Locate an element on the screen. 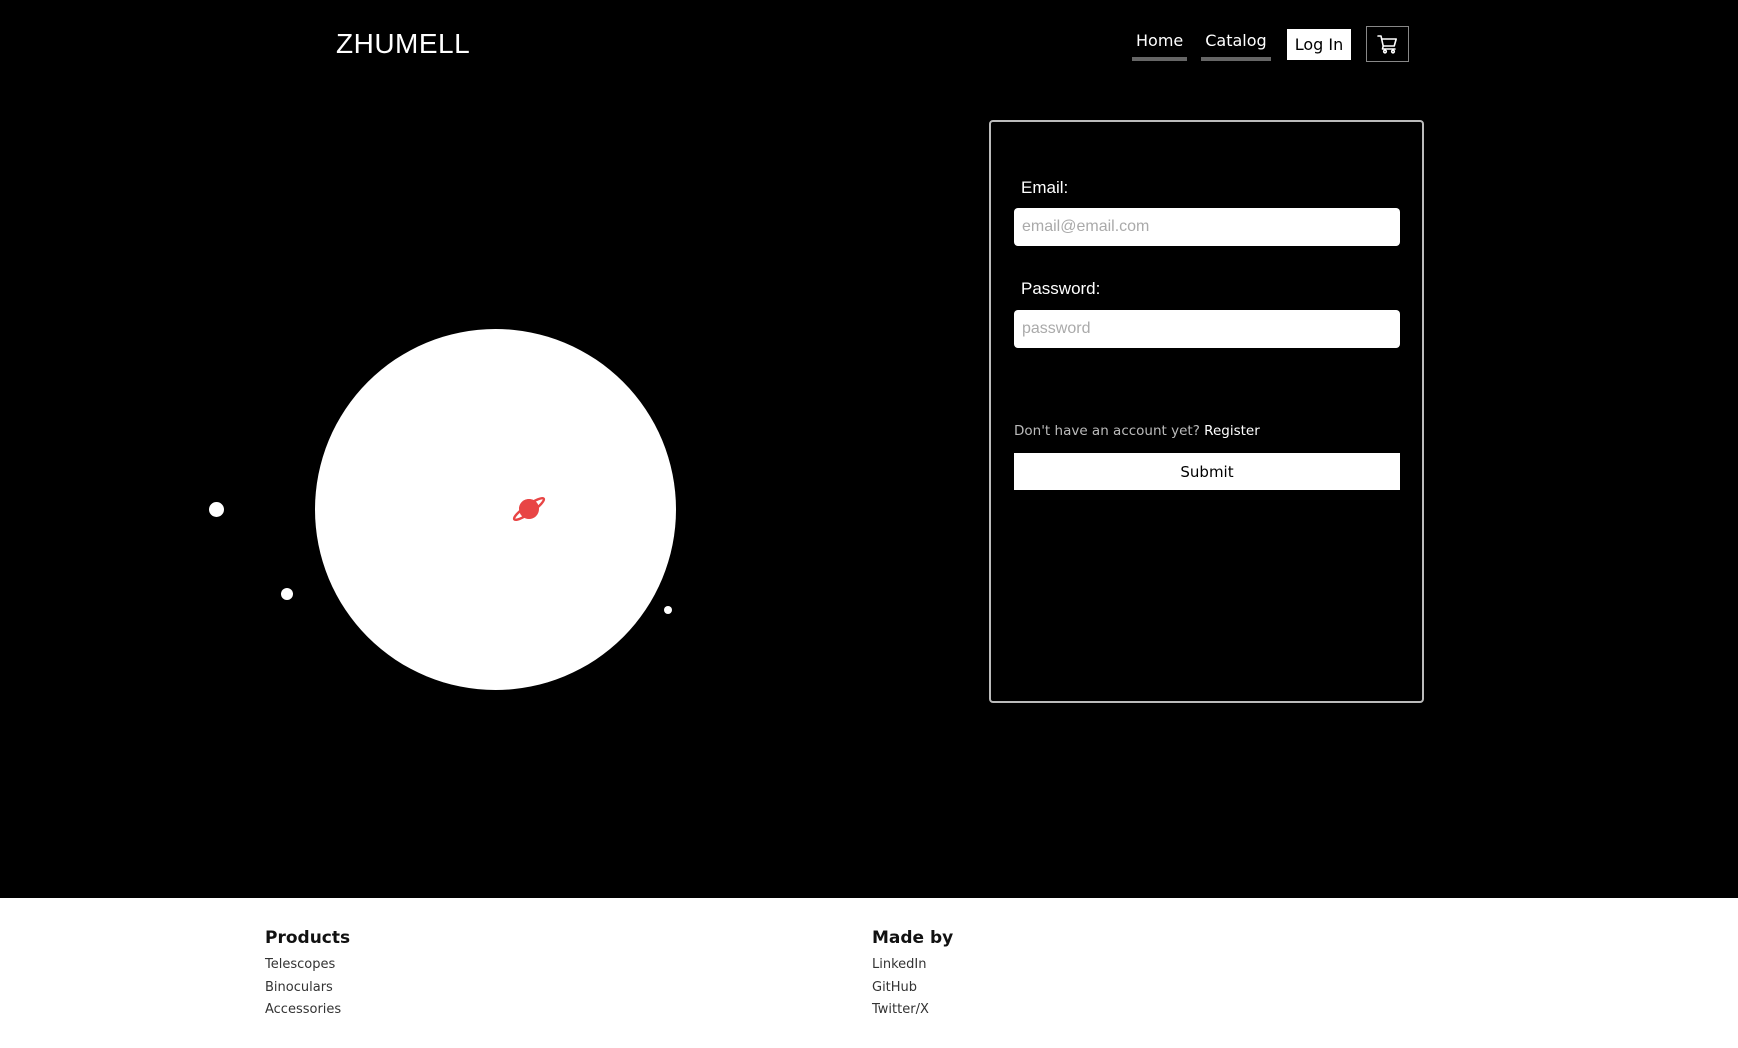 The image size is (1738, 1048). planet-icon is located at coordinates (529, 509).